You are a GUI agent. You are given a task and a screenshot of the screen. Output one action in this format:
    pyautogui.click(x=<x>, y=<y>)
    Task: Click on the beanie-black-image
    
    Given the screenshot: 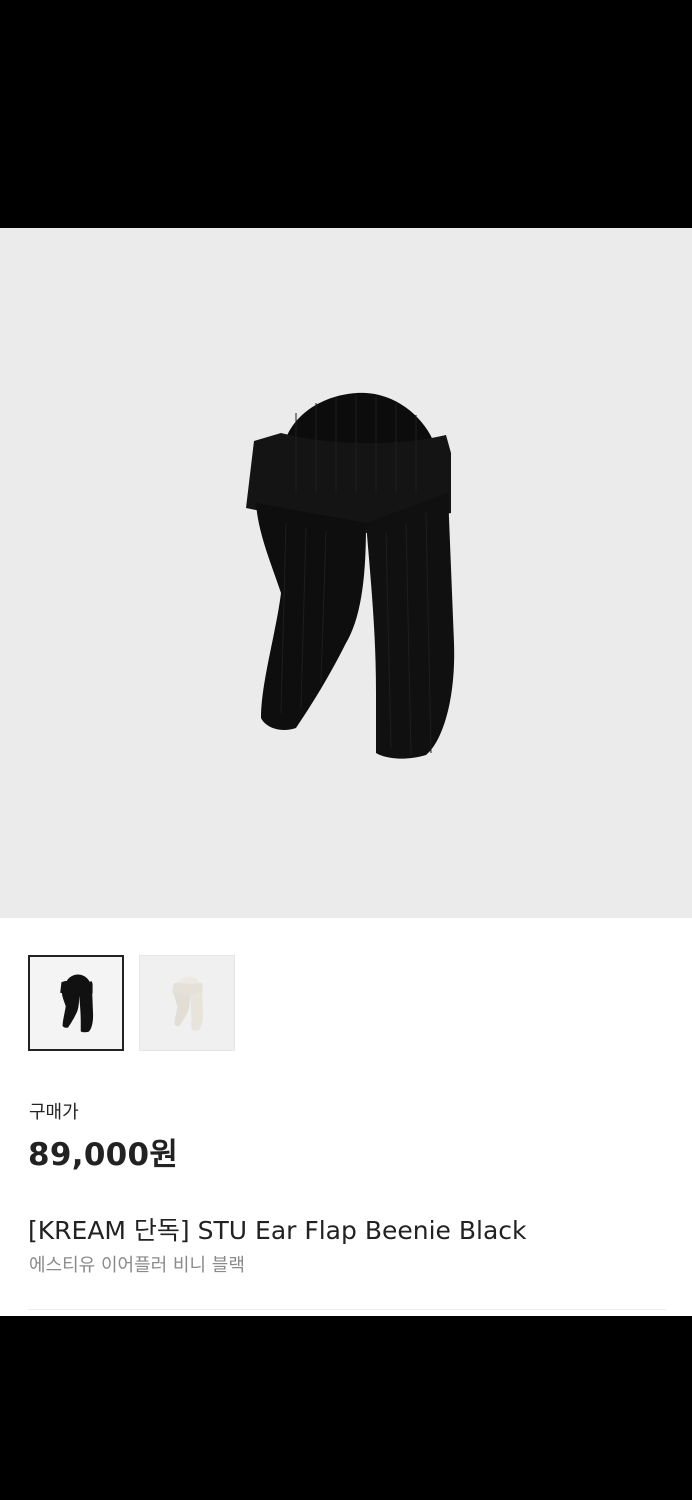 What is the action you would take?
    pyautogui.click(x=350, y=575)
    